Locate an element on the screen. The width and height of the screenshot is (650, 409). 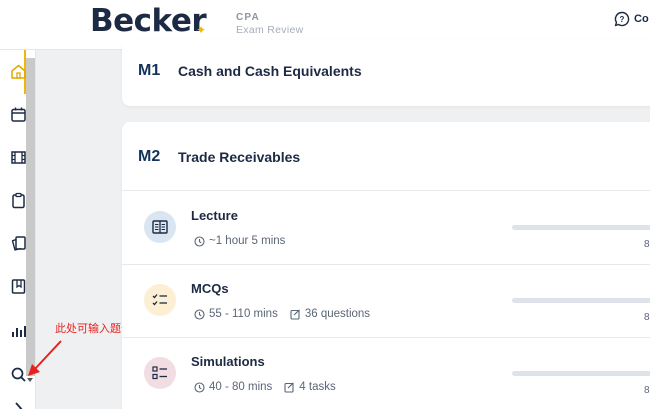
calendar-icon is located at coordinates (18, 114).